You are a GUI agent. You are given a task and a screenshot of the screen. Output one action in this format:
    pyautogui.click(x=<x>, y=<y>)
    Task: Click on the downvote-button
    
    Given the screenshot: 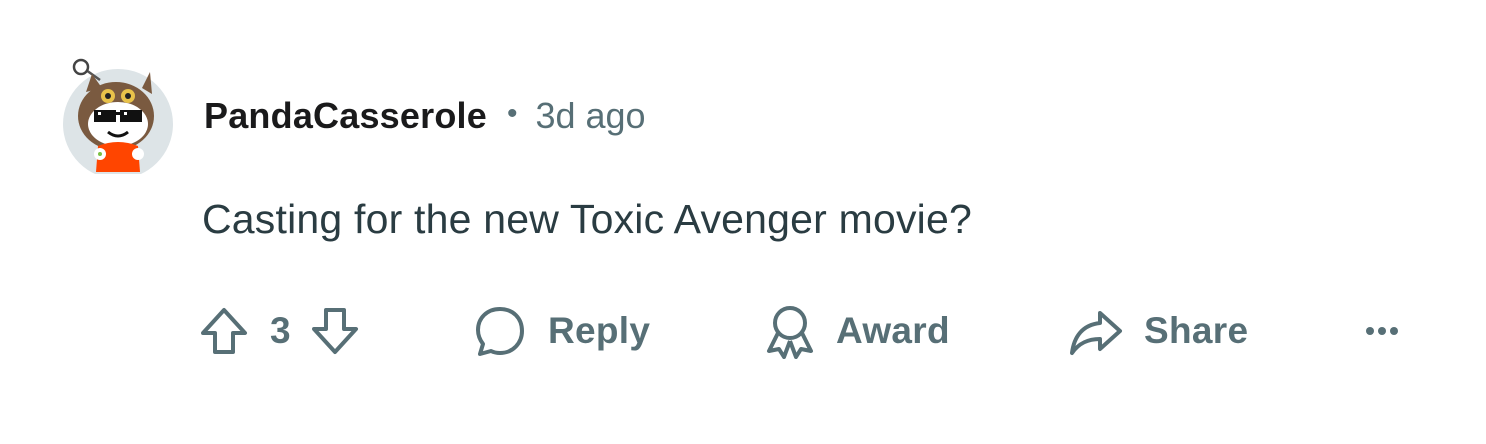 What is the action you would take?
    pyautogui.click(x=335, y=331)
    